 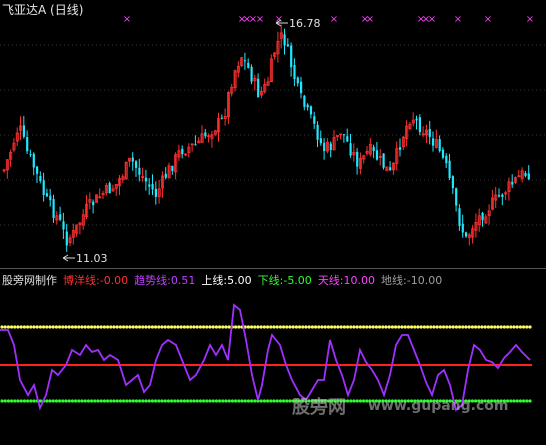 I want to click on high-price-label: 16.78, so click(x=305, y=23).